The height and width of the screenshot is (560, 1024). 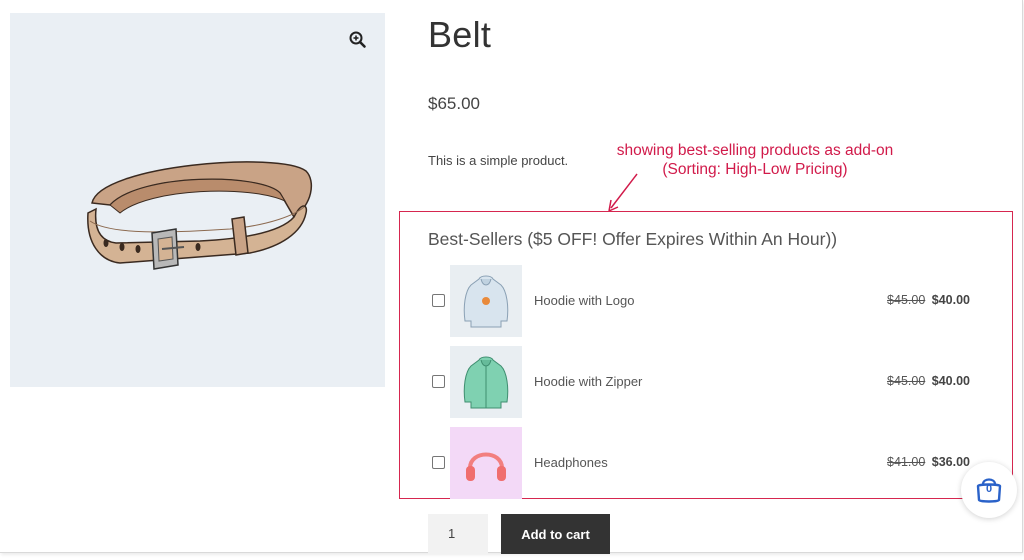 What do you see at coordinates (458, 534) in the screenshot?
I see `quantity-input: 1` at bounding box center [458, 534].